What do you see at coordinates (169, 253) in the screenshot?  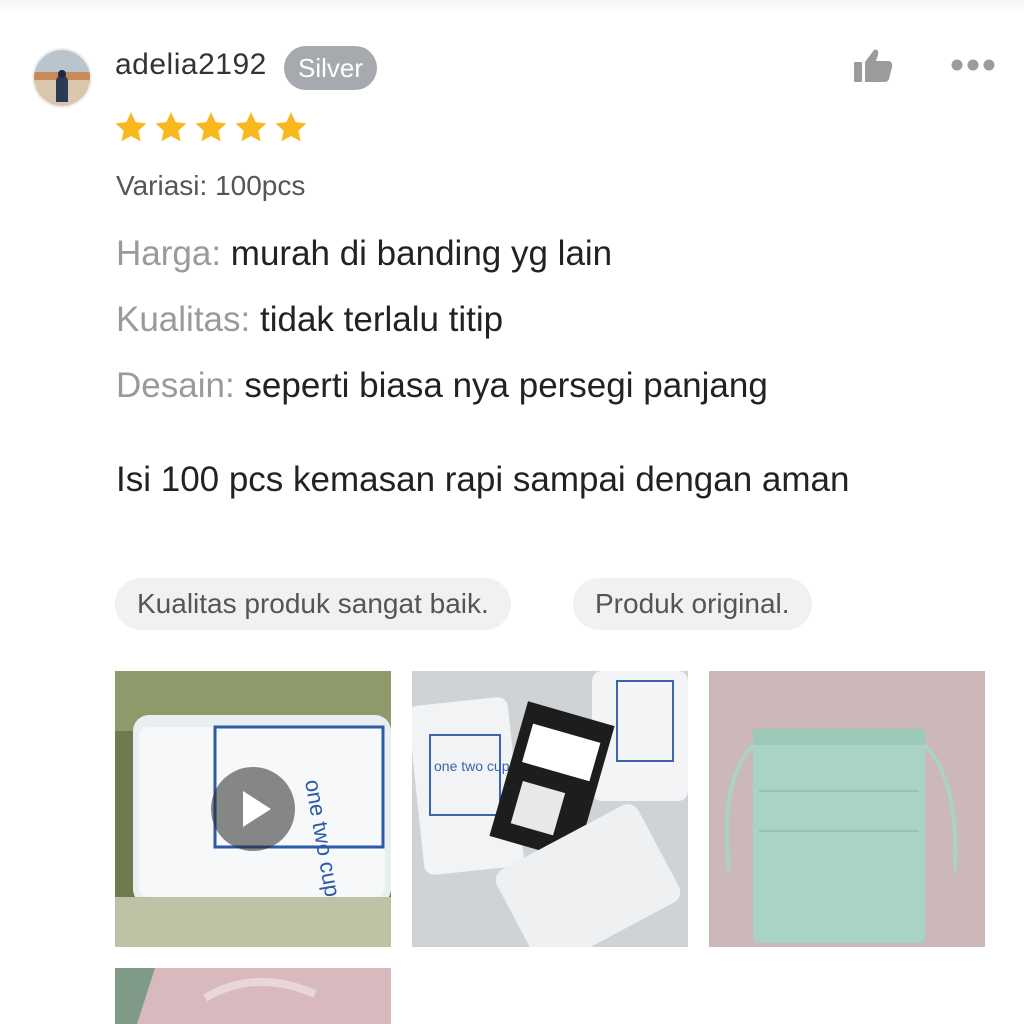 I see `attribute-label: Harga:` at bounding box center [169, 253].